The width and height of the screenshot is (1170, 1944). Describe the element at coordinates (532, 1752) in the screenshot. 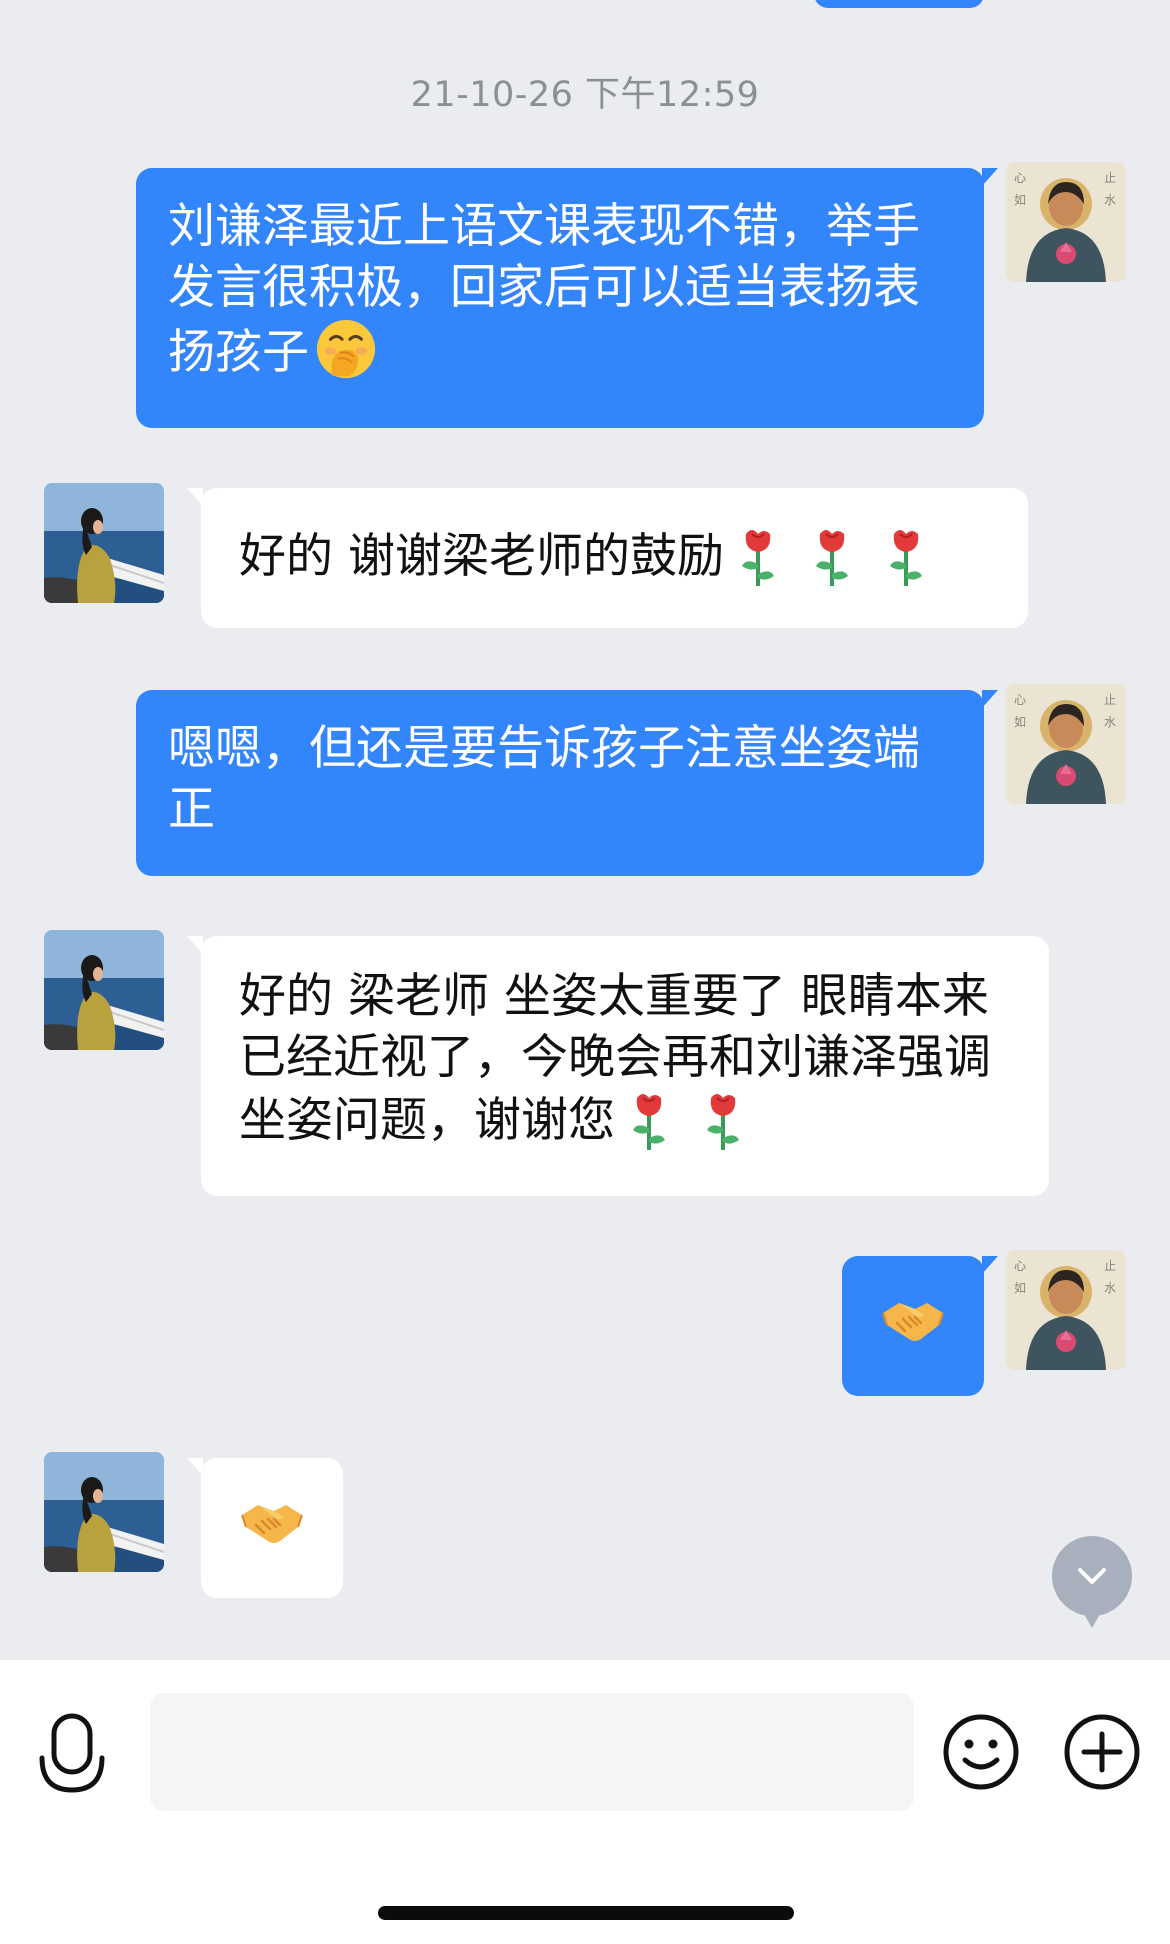

I see `message-input` at that location.